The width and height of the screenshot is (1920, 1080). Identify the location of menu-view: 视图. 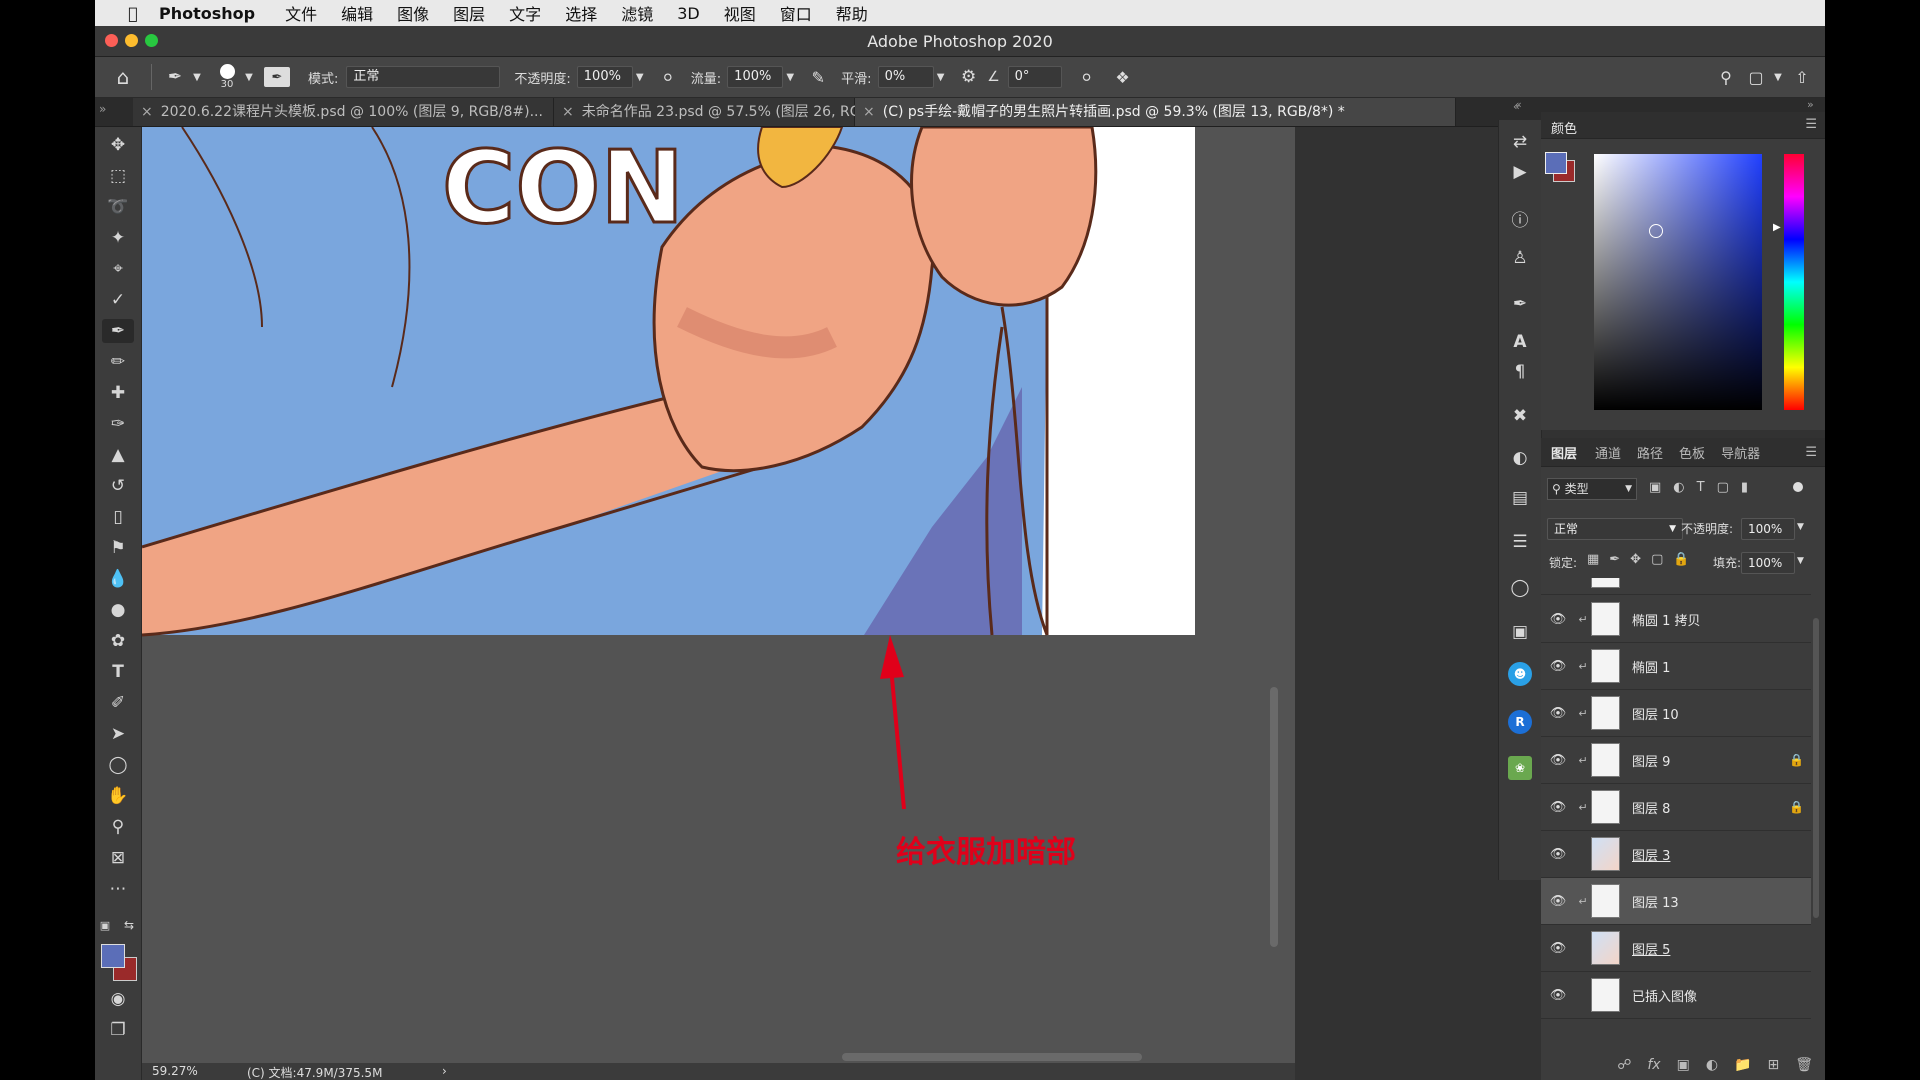
(740, 13).